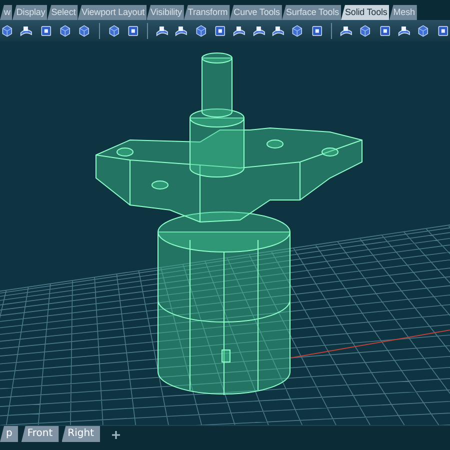 The width and height of the screenshot is (450, 450). What do you see at coordinates (9, 434) in the screenshot?
I see `viewport-tab: p` at bounding box center [9, 434].